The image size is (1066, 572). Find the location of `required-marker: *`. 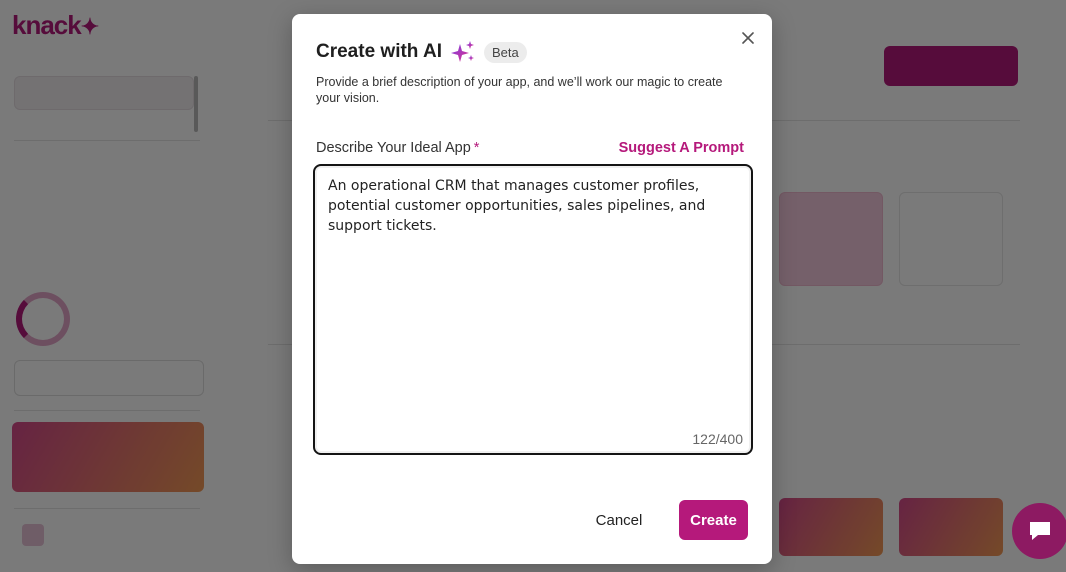

required-marker: * is located at coordinates (476, 148).